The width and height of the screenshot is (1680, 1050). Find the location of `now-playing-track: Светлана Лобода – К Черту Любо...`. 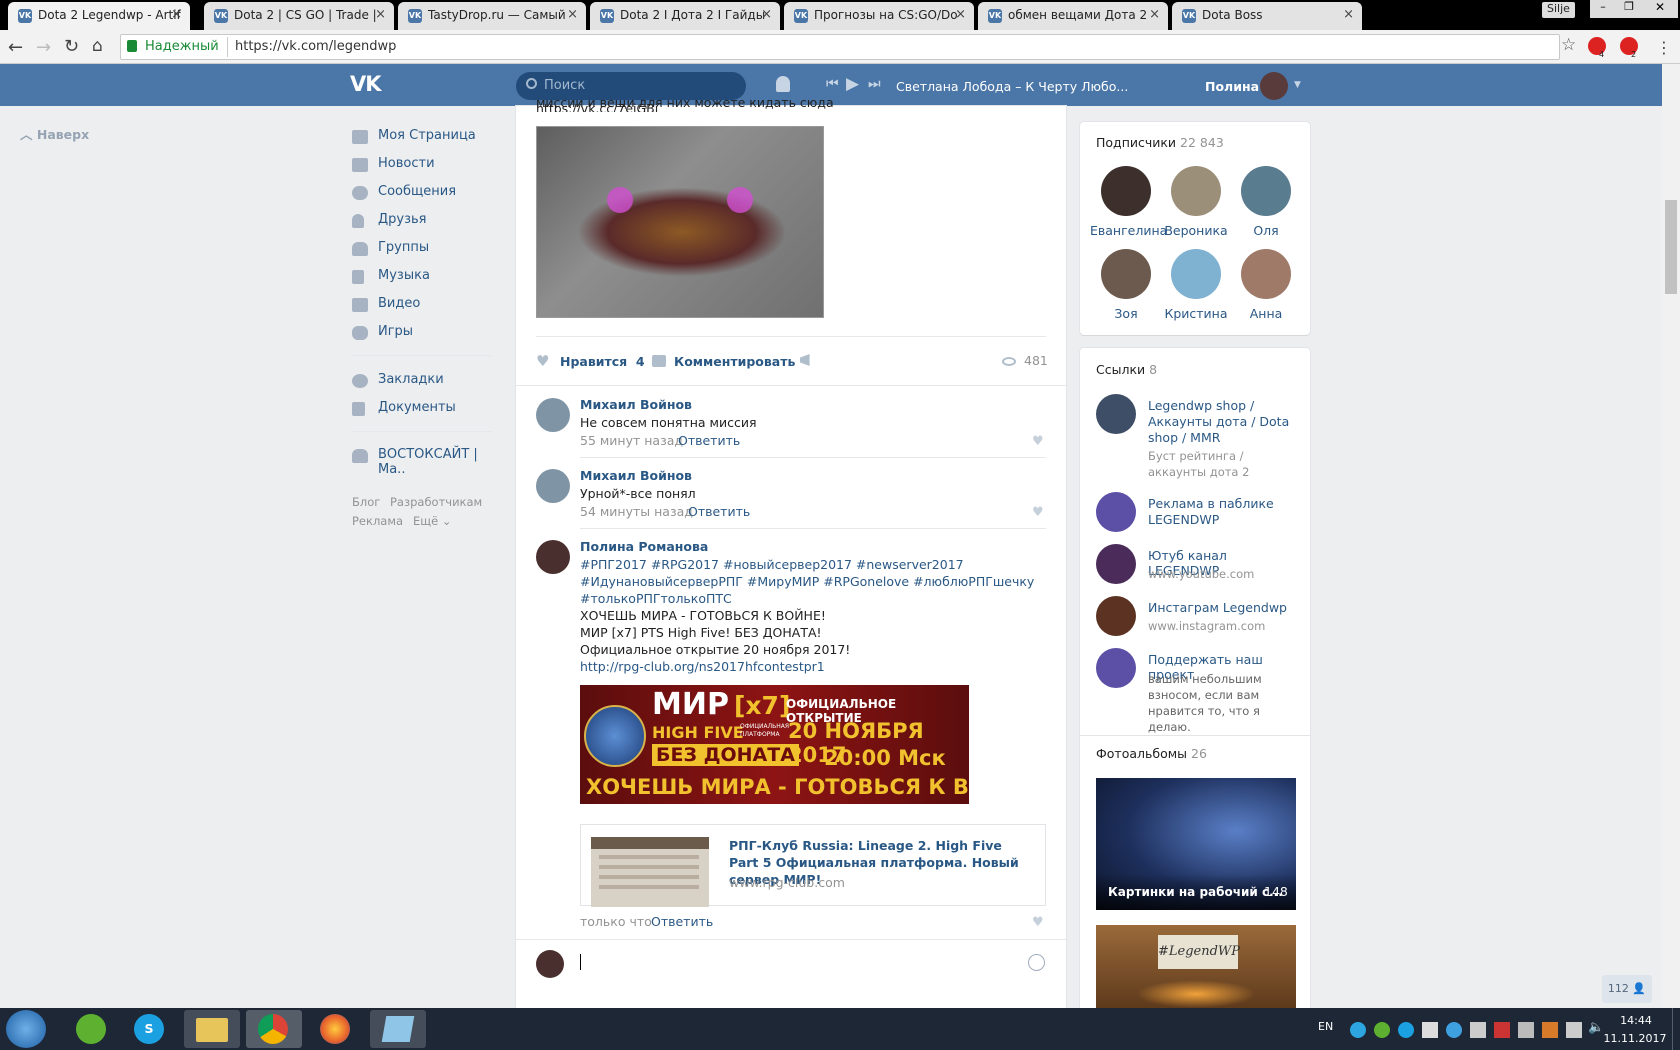

now-playing-track: Светлана Лобода – К Черту Любо... is located at coordinates (1012, 86).